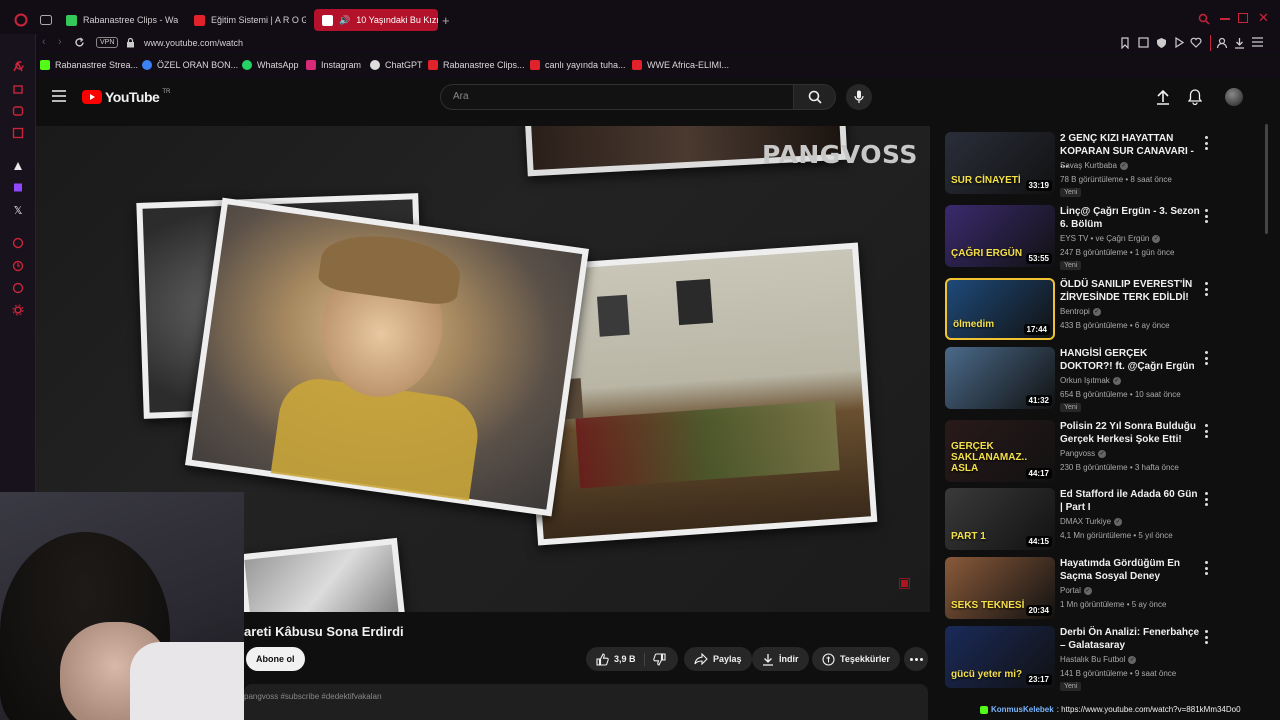 The height and width of the screenshot is (720, 1280). I want to click on share-button: Paylaş, so click(718, 659).